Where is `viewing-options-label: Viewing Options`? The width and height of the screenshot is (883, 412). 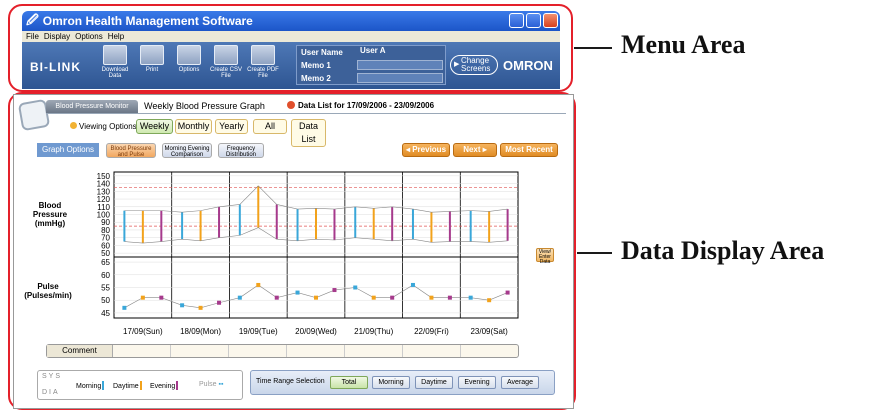 viewing-options-label: Viewing Options is located at coordinates (108, 126).